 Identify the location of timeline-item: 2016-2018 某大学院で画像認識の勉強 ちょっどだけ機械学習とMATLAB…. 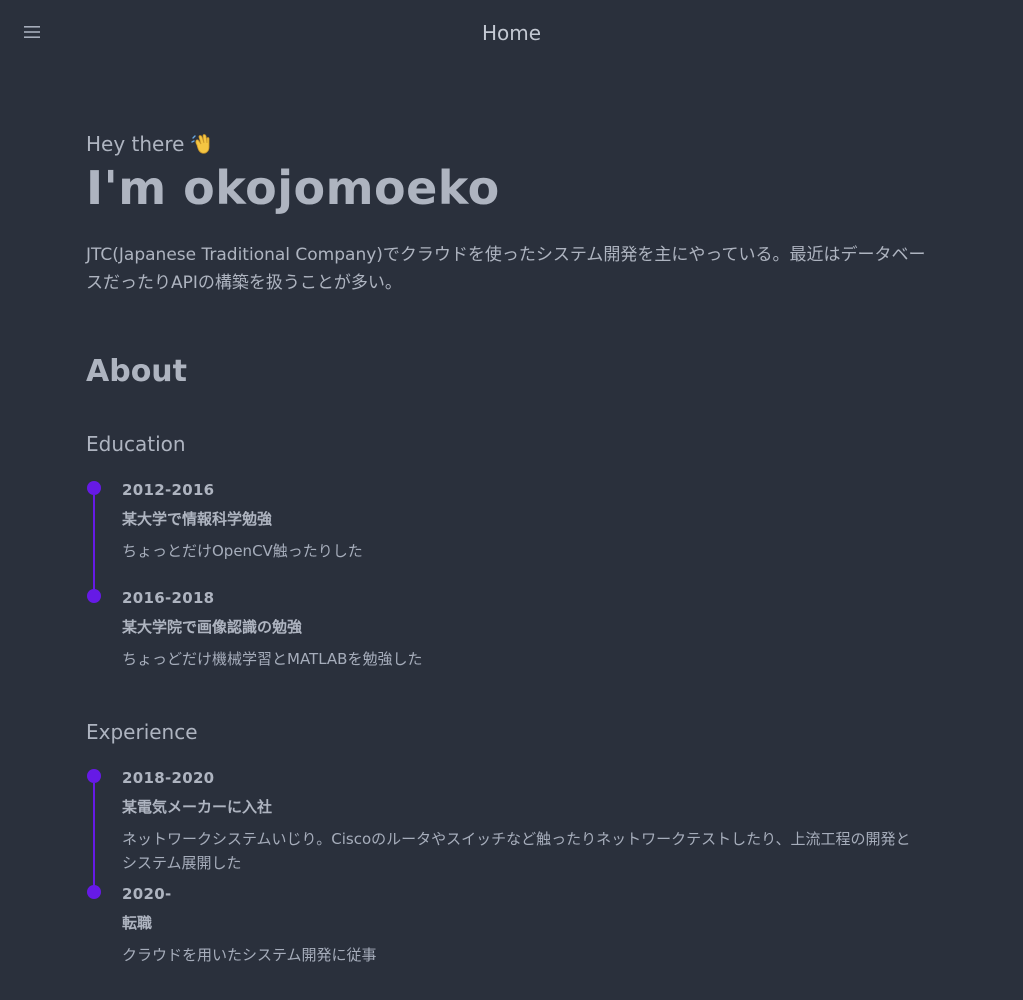
(511, 630).